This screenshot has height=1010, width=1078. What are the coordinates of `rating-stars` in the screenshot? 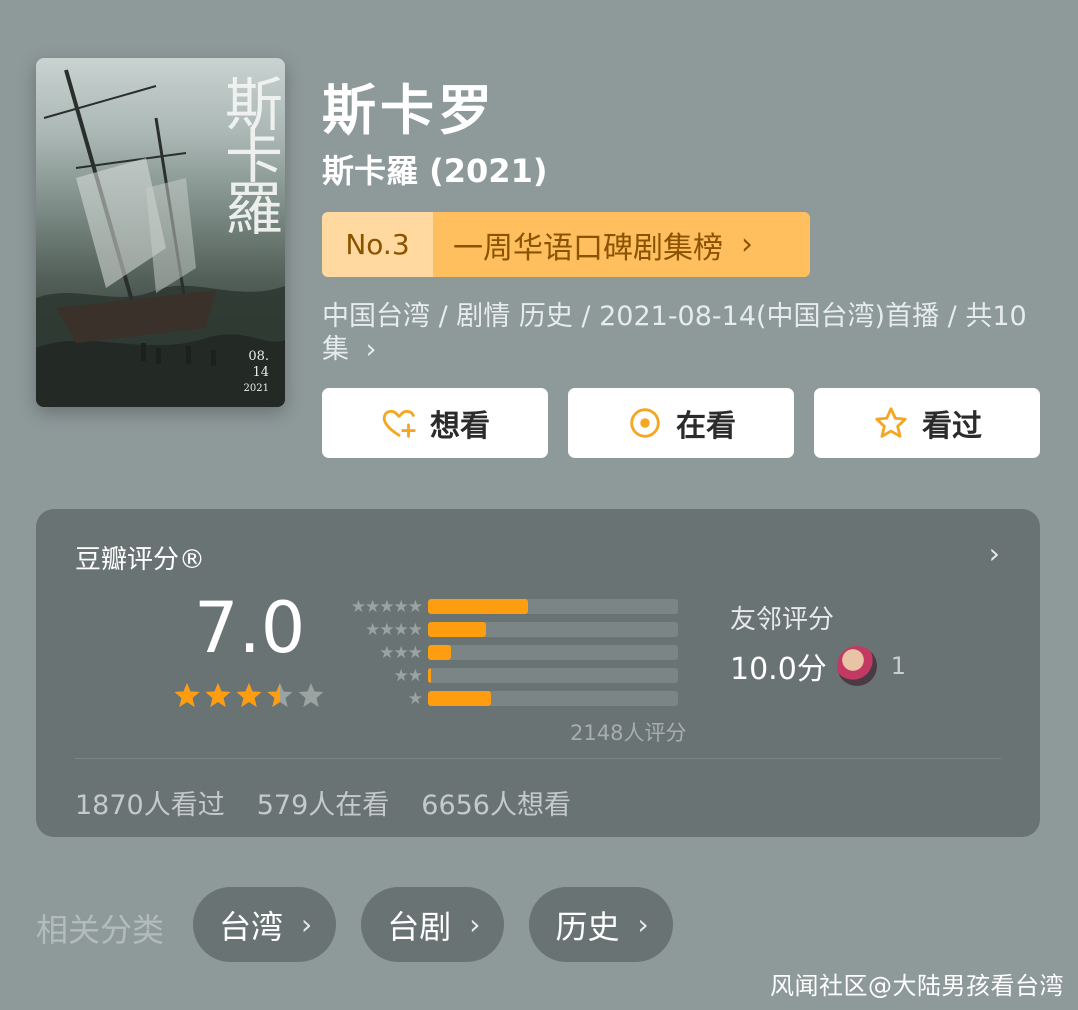 It's located at (249, 696).